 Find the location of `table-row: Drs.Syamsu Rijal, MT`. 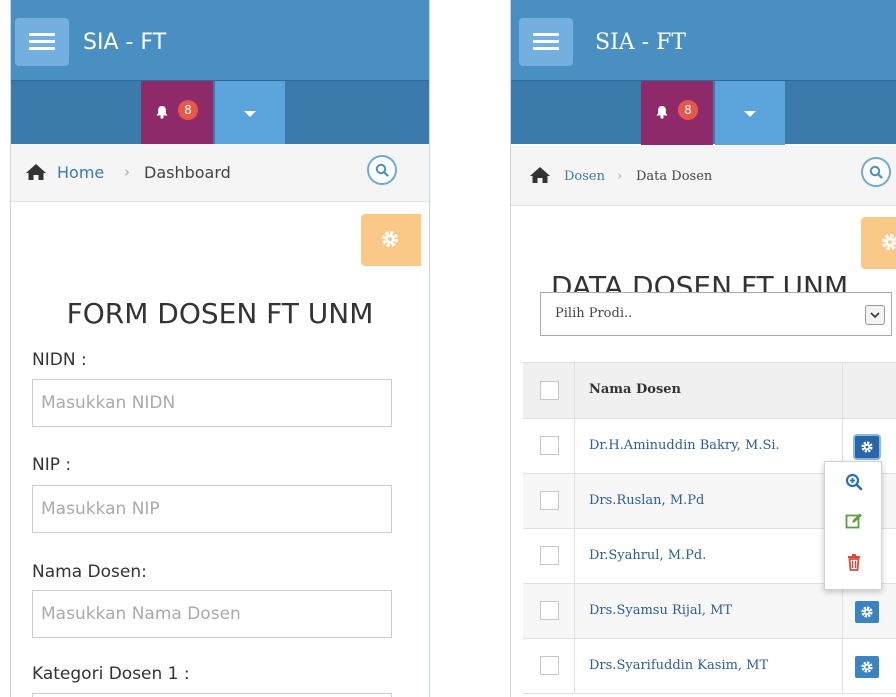

table-row: Drs.Syamsu Rijal, MT is located at coordinates (709, 611).